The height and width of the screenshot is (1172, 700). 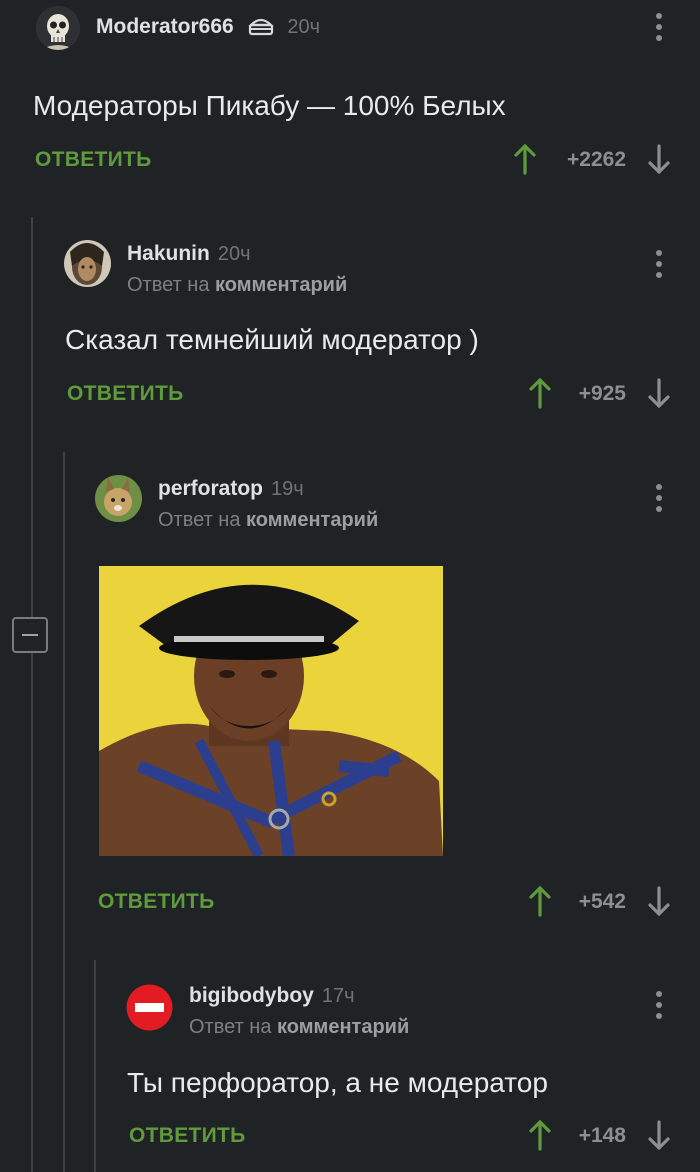 What do you see at coordinates (596, 159) in the screenshot?
I see `rating: +2262` at bounding box center [596, 159].